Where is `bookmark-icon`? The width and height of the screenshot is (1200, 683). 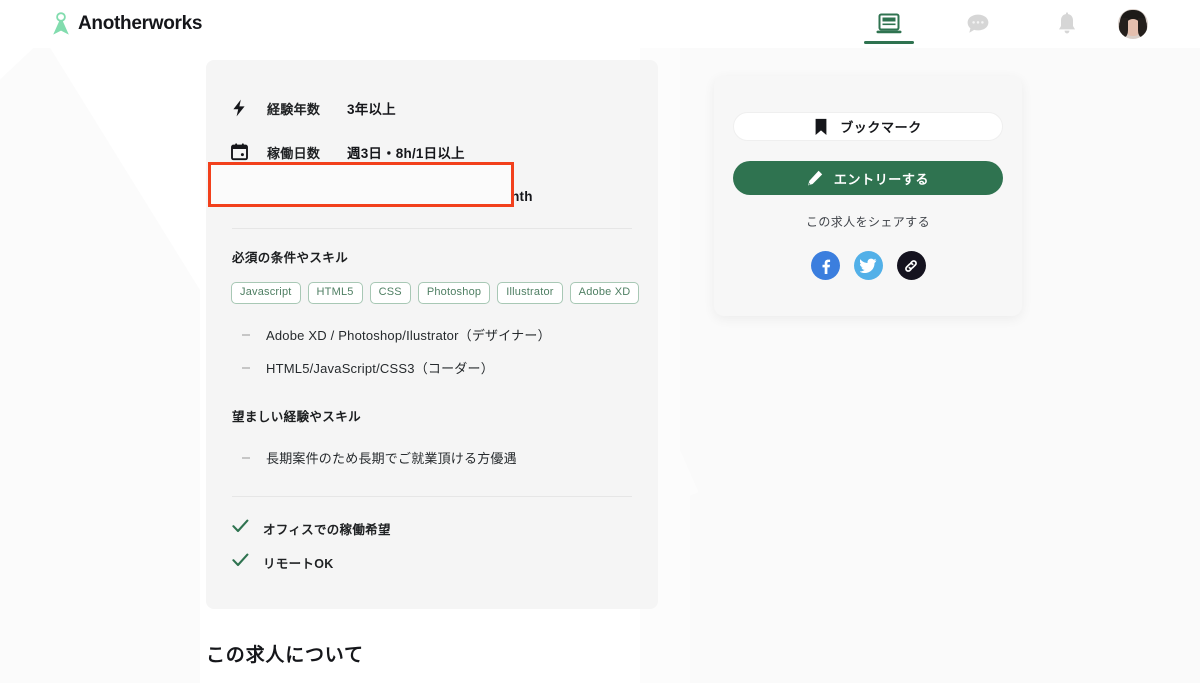
bookmark-icon is located at coordinates (821, 126).